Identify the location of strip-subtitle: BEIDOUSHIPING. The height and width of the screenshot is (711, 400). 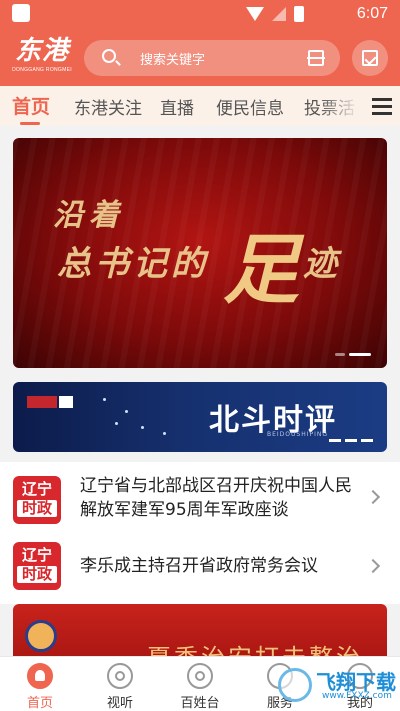
(298, 434).